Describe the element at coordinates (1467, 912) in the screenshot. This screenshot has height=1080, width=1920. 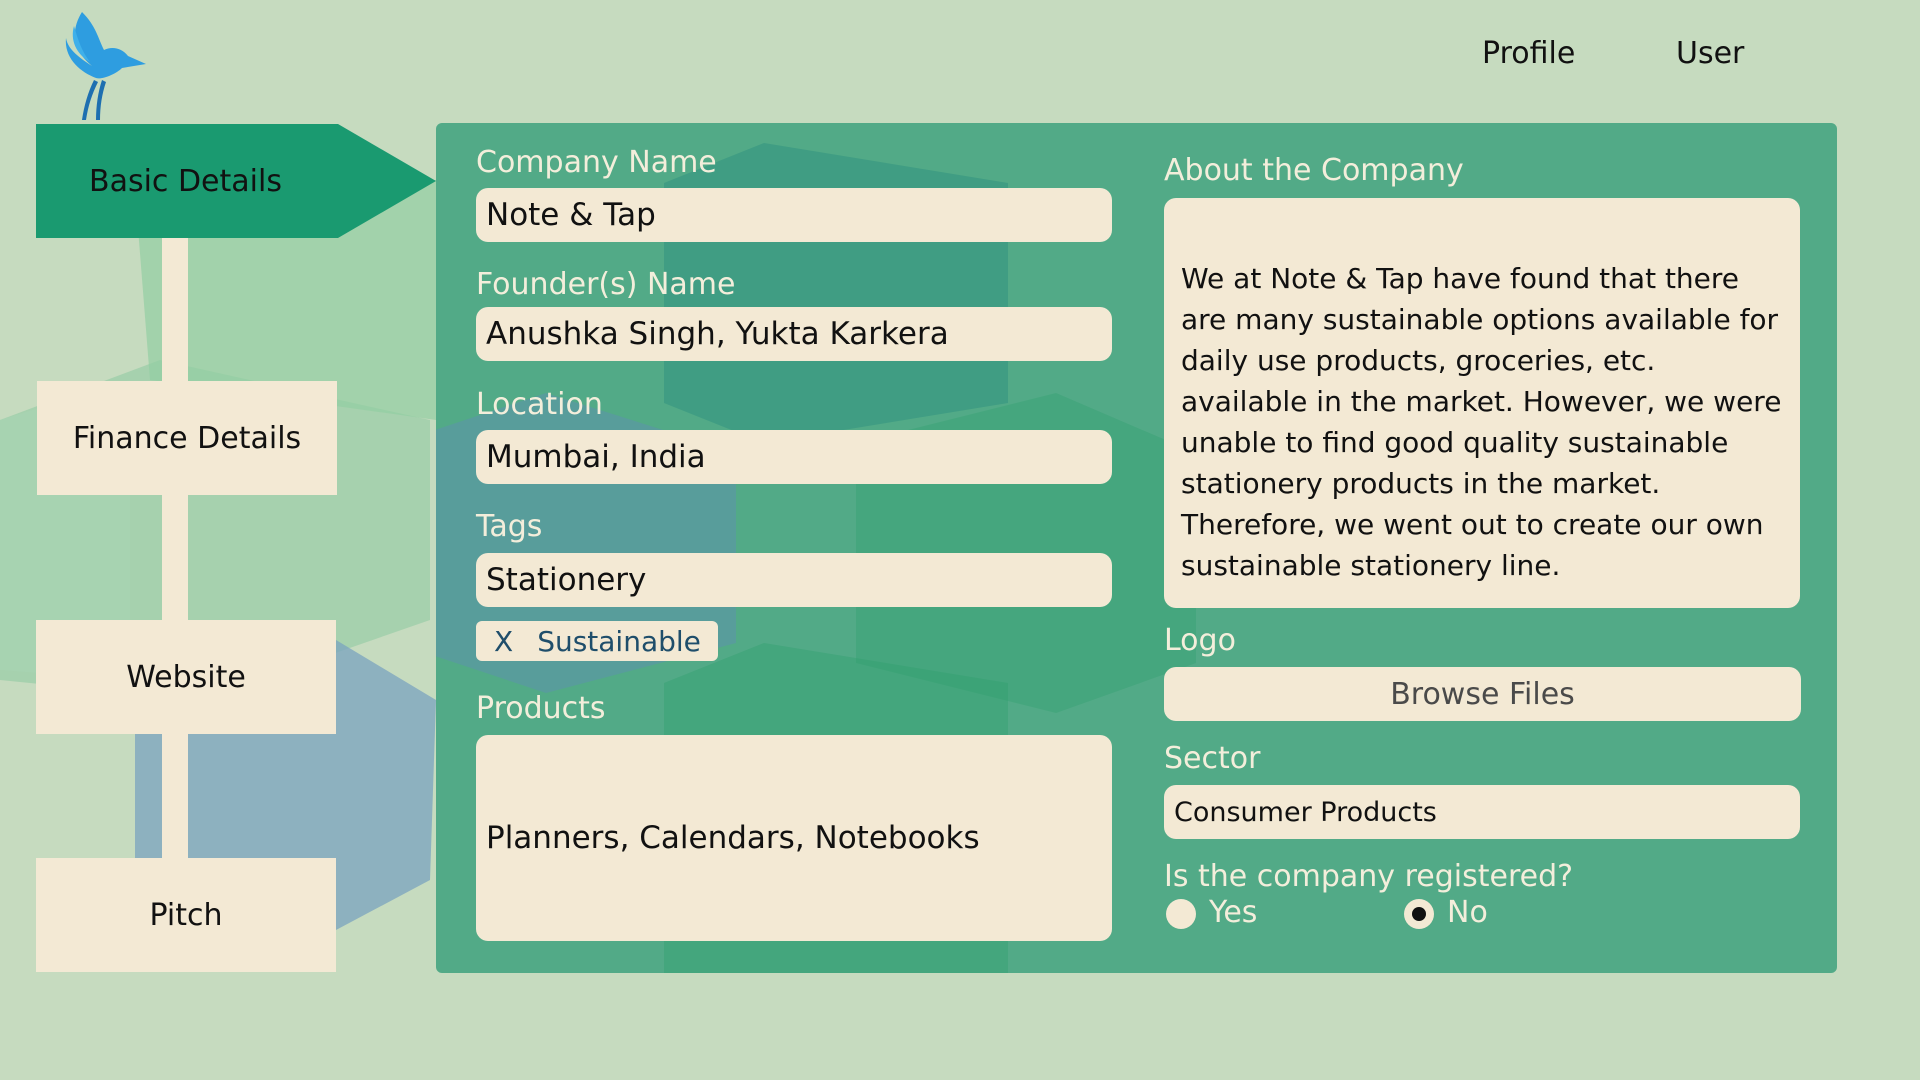
I see `radio-no-label: No` at that location.